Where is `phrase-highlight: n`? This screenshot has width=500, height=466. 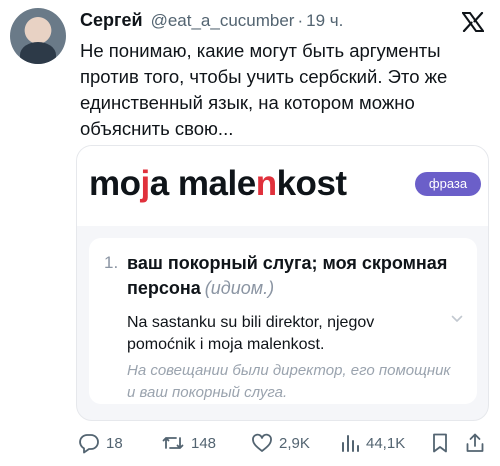
phrase-highlight: n is located at coordinates (266, 183).